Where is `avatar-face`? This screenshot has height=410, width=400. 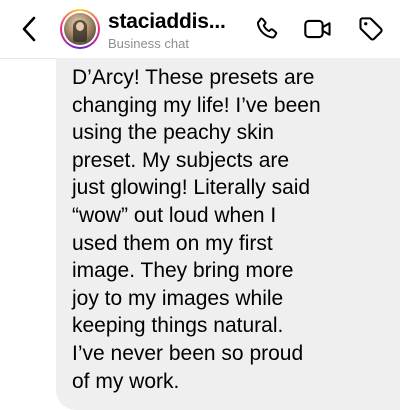
avatar-face is located at coordinates (80, 26).